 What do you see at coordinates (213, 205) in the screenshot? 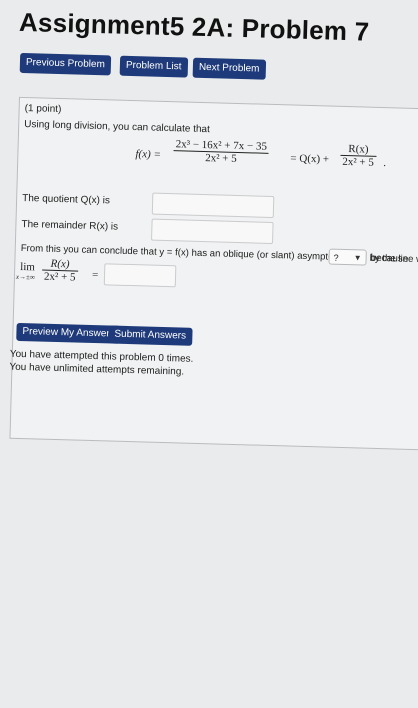
I see `quotient-input` at bounding box center [213, 205].